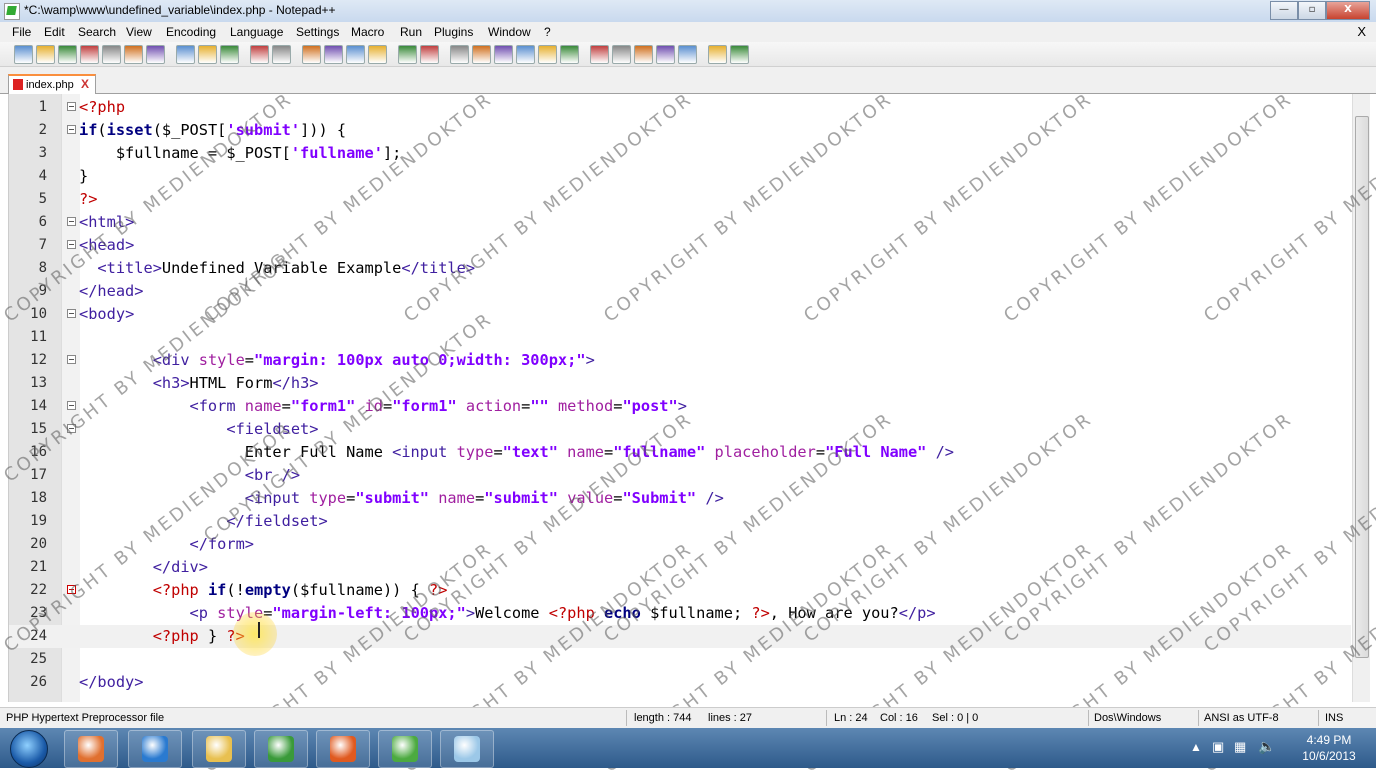  Describe the element at coordinates (481, 54) in the screenshot. I see `show-all-chars-icon` at that location.